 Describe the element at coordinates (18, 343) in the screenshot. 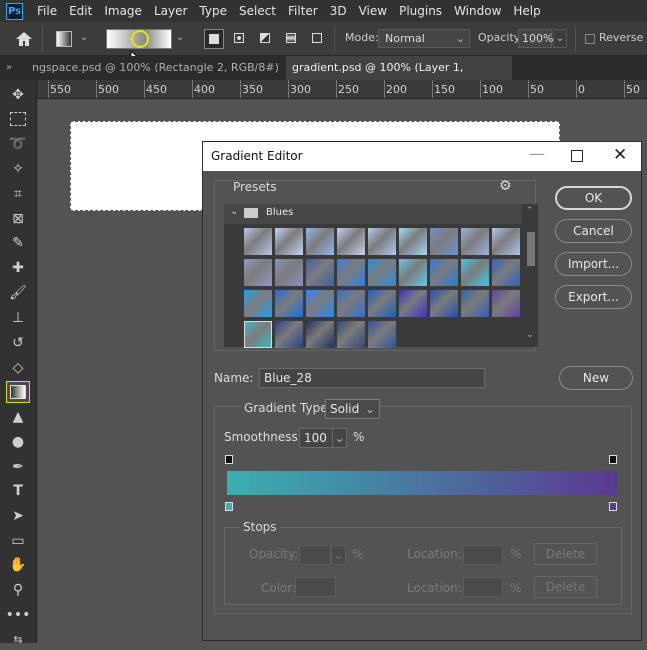

I see `history-brush-tool-icon: ↺` at that location.